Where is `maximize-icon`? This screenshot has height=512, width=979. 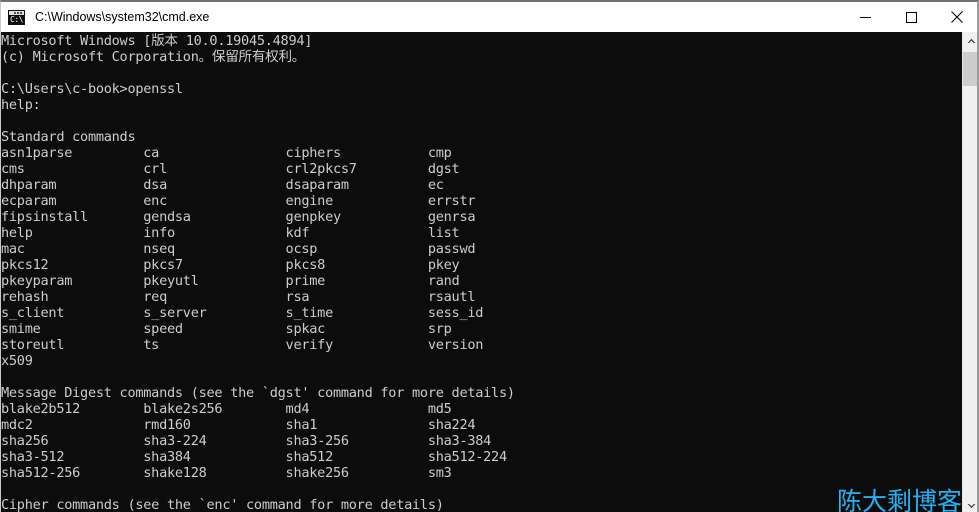
maximize-icon is located at coordinates (911, 17).